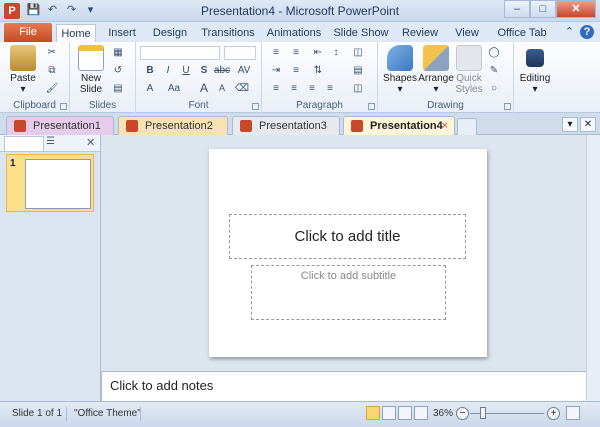 Image resolution: width=600 pixels, height=427 pixels. Describe the element at coordinates (319, 105) in the screenshot. I see `group-label-paragraph: Paragraph` at that location.